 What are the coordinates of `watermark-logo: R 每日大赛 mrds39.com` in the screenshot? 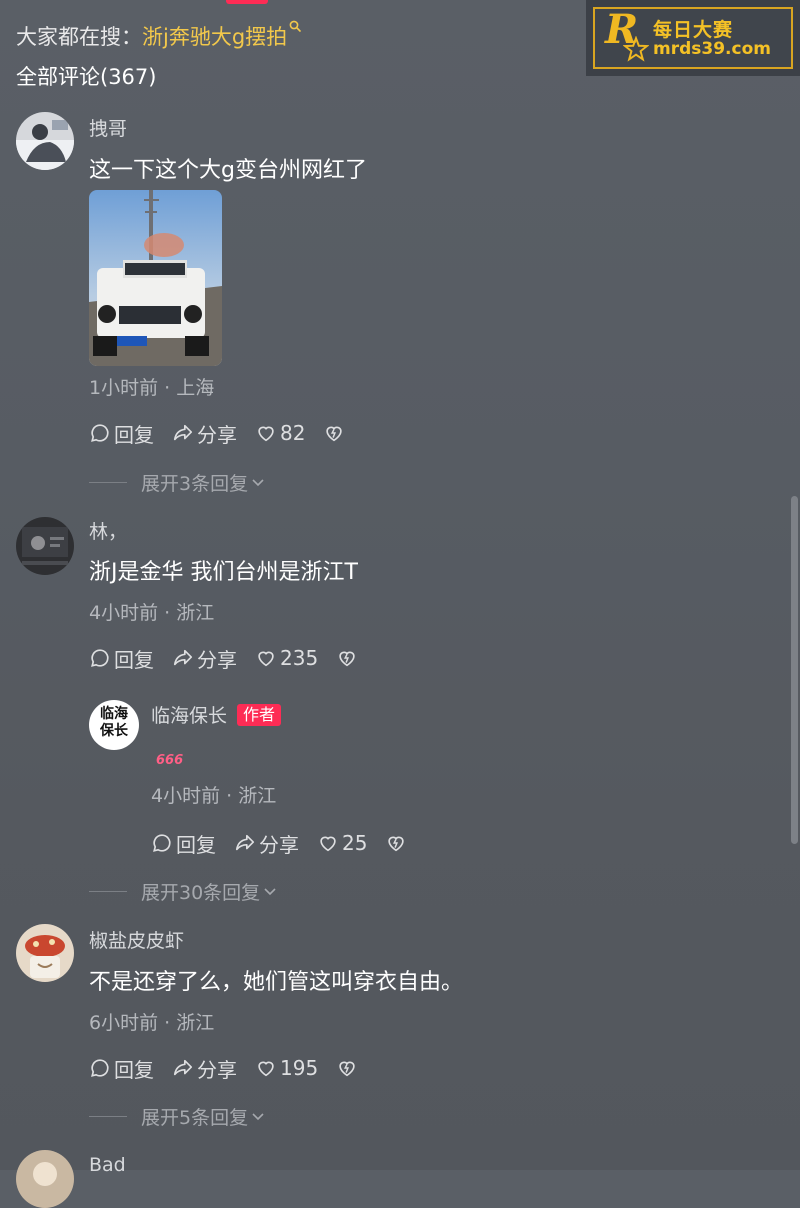 It's located at (693, 38).